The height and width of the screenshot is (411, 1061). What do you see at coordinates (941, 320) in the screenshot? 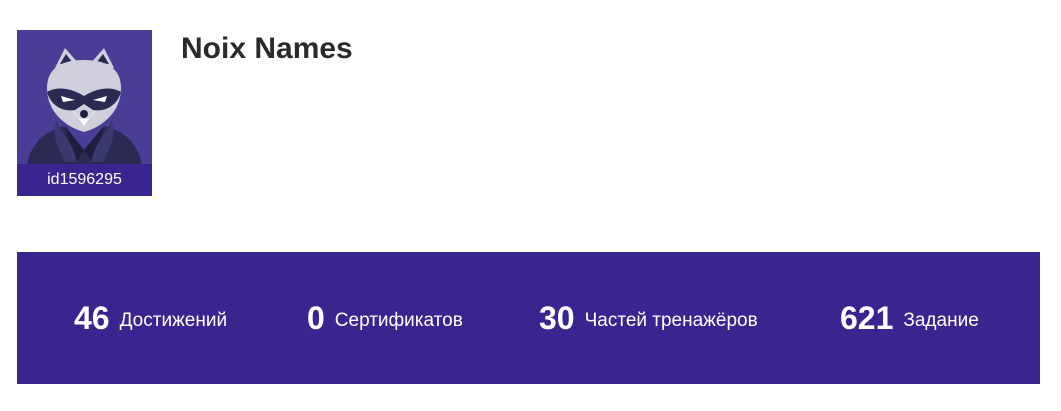
I see `stat-label: Задание` at bounding box center [941, 320].